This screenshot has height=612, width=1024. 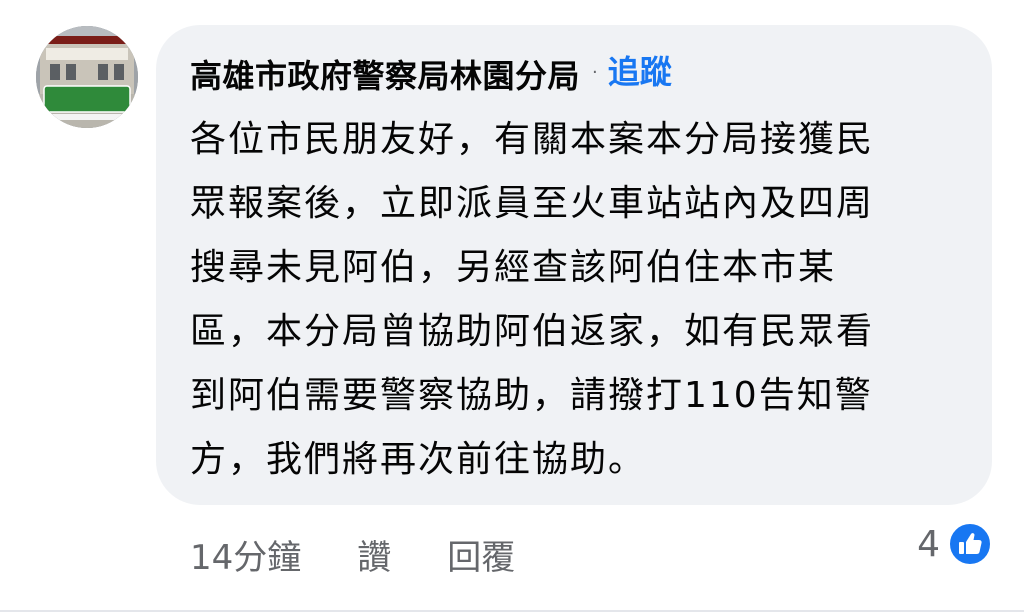 I want to click on like-button: 讚, so click(x=374, y=554).